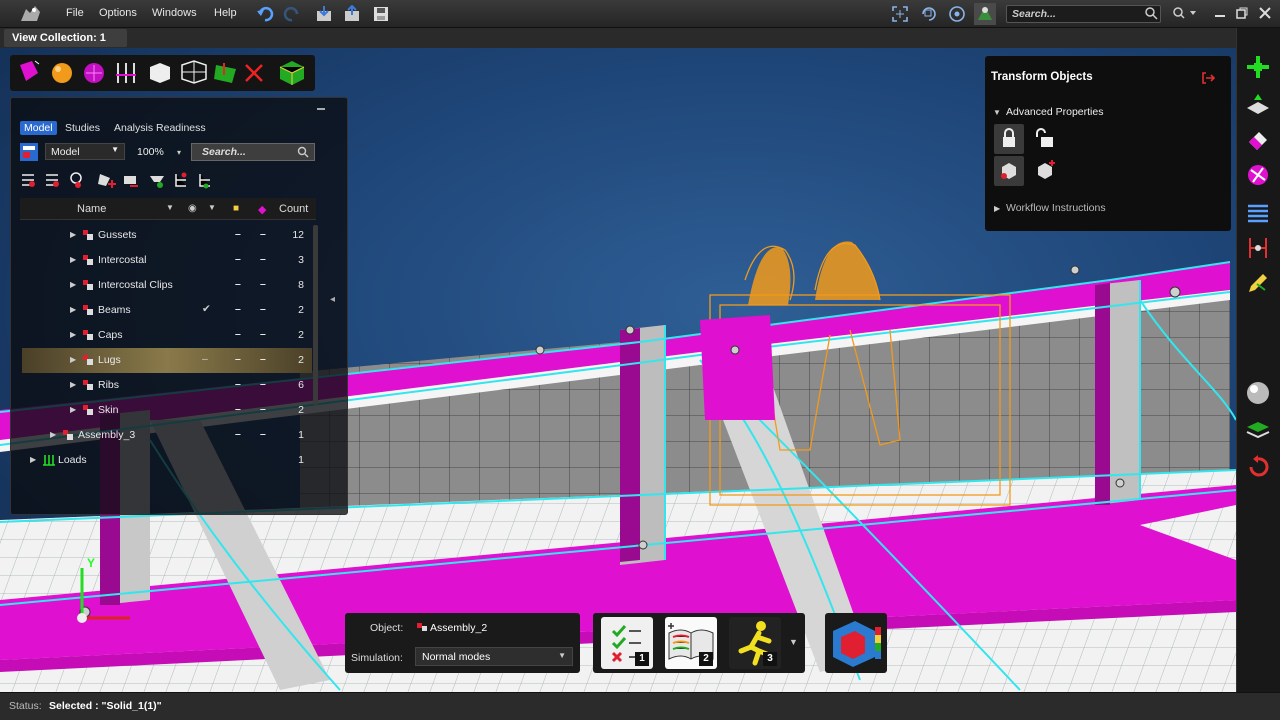 This screenshot has height=720, width=1280. What do you see at coordinates (900, 14) in the screenshot?
I see `fit-view-icon` at bounding box center [900, 14].